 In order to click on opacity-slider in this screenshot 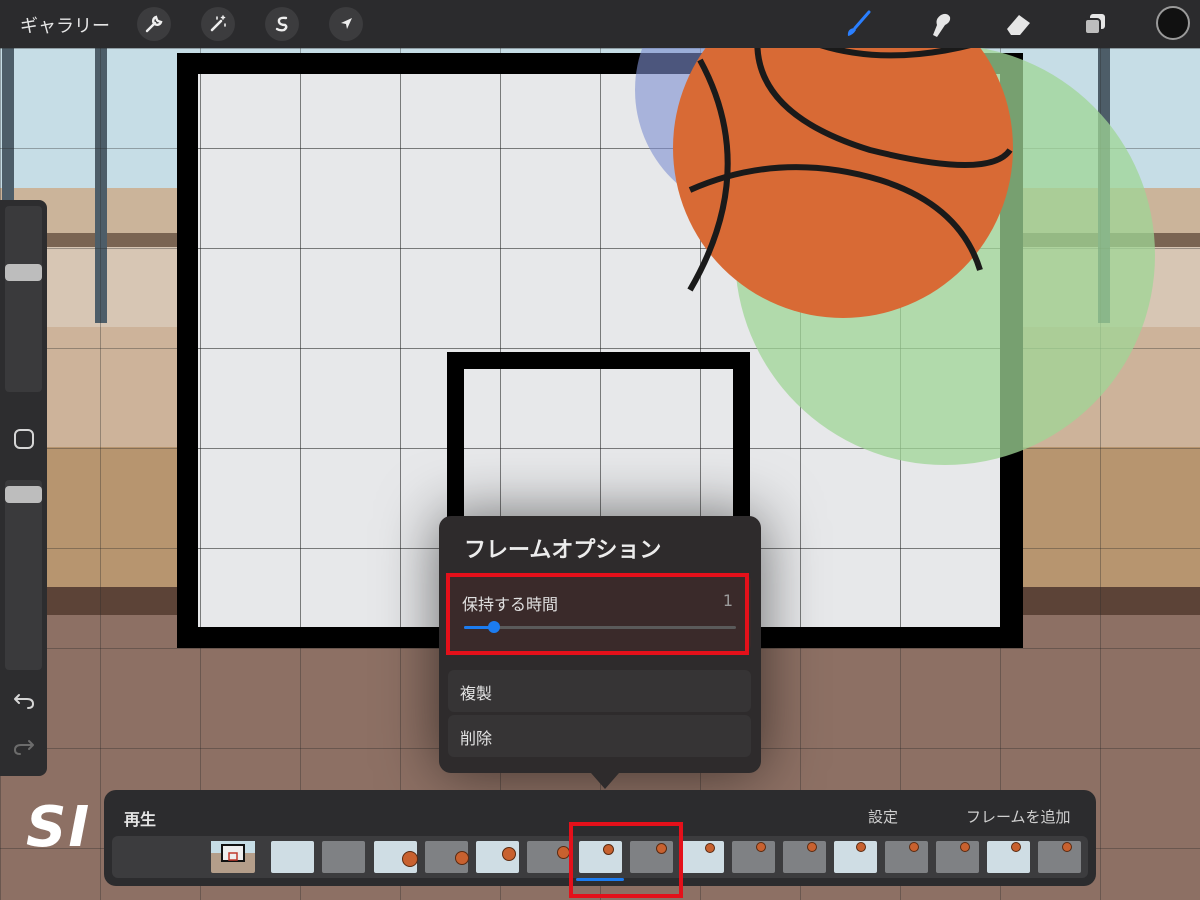, I will do `click(23, 575)`.